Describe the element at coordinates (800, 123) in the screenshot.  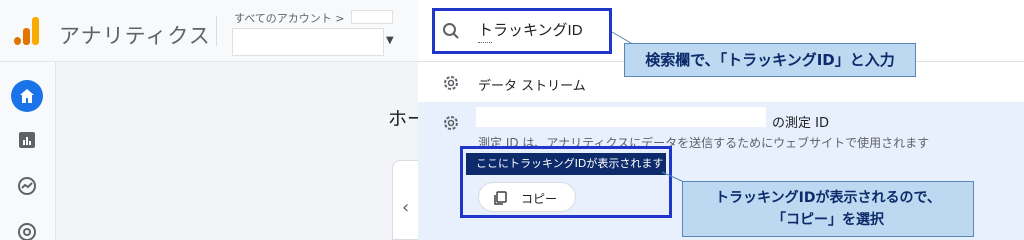
I see `result-label: の測定 ID` at that location.